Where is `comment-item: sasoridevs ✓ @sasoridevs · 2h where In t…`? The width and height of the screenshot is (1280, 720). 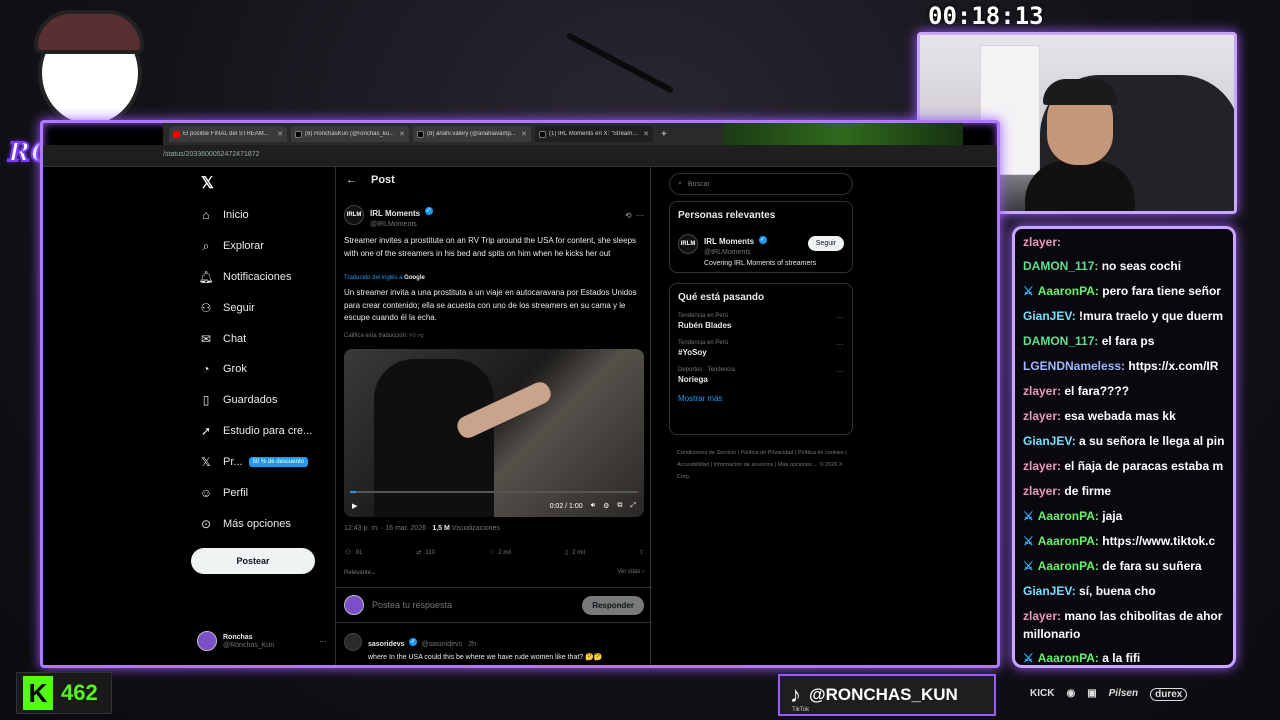
comment-item: sasoridevs ✓ @sasoridevs · 2h where In t… is located at coordinates (494, 647).